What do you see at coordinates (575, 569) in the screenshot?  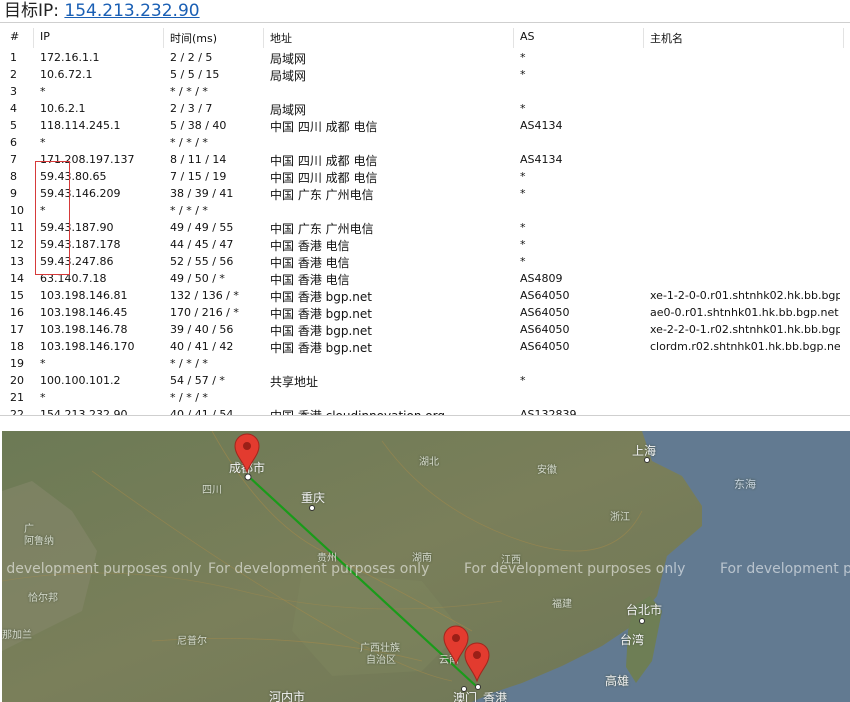 I see `watermark-3: For development purposes only` at bounding box center [575, 569].